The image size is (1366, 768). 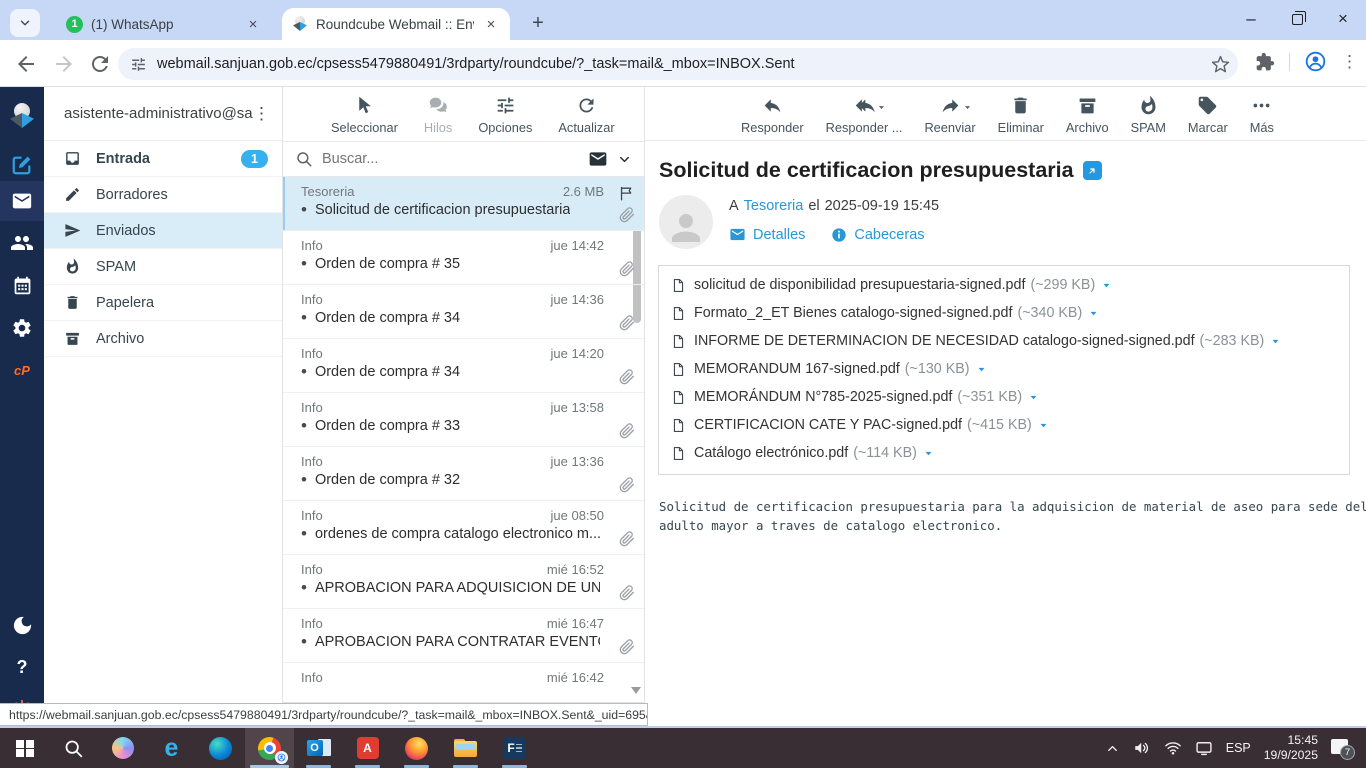 I want to click on dark-mode-button, so click(x=22, y=625).